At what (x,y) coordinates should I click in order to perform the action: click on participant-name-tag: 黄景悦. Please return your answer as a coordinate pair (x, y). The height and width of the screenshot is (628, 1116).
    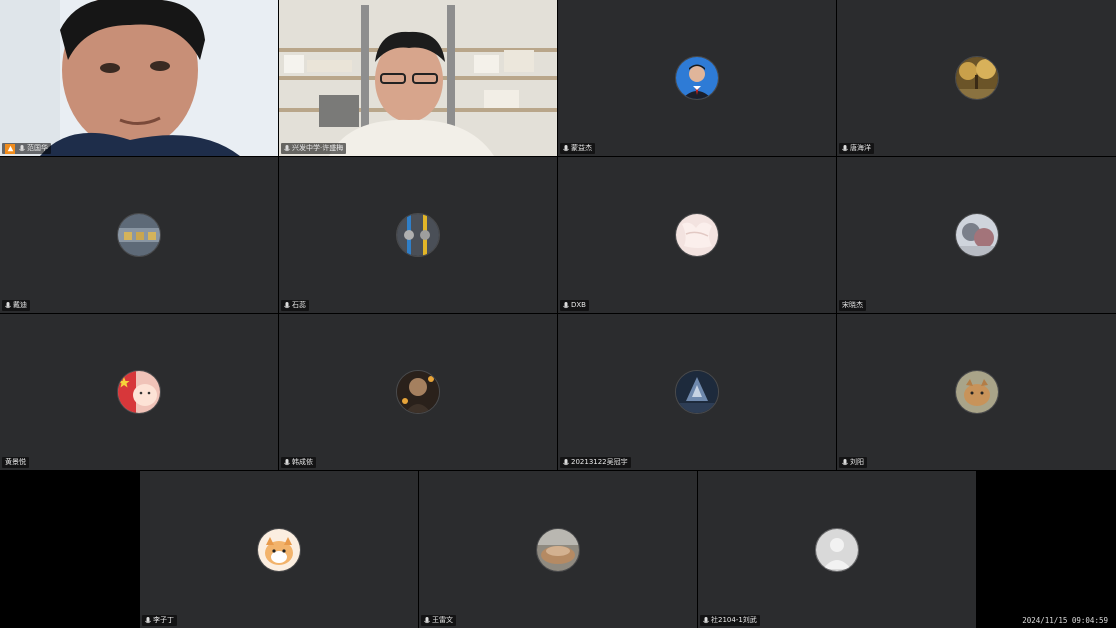
    Looking at the image, I should click on (15, 462).